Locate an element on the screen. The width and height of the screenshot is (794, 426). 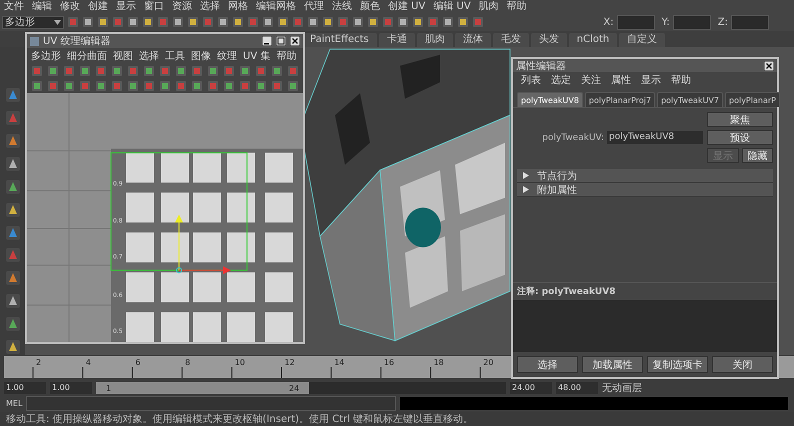
menu-item: 法线 is located at coordinates (342, 6).